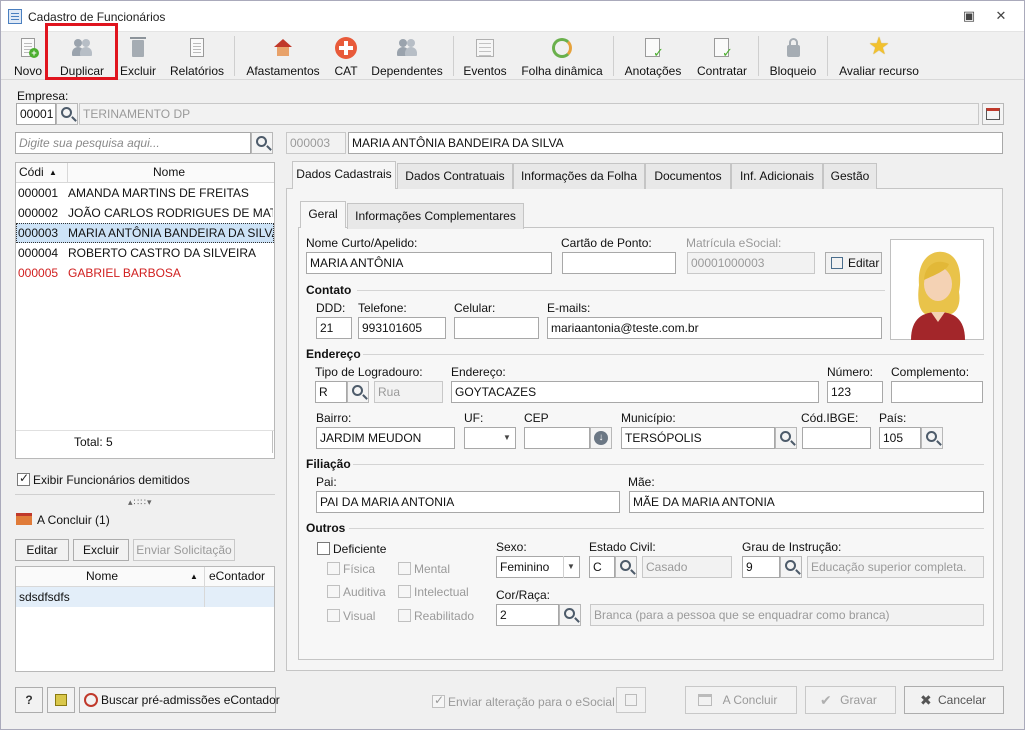  Describe the element at coordinates (145, 213) in the screenshot. I see `employee-row: 000002JOÃO CARLOS RODRIGUES DE MATTOS` at that location.